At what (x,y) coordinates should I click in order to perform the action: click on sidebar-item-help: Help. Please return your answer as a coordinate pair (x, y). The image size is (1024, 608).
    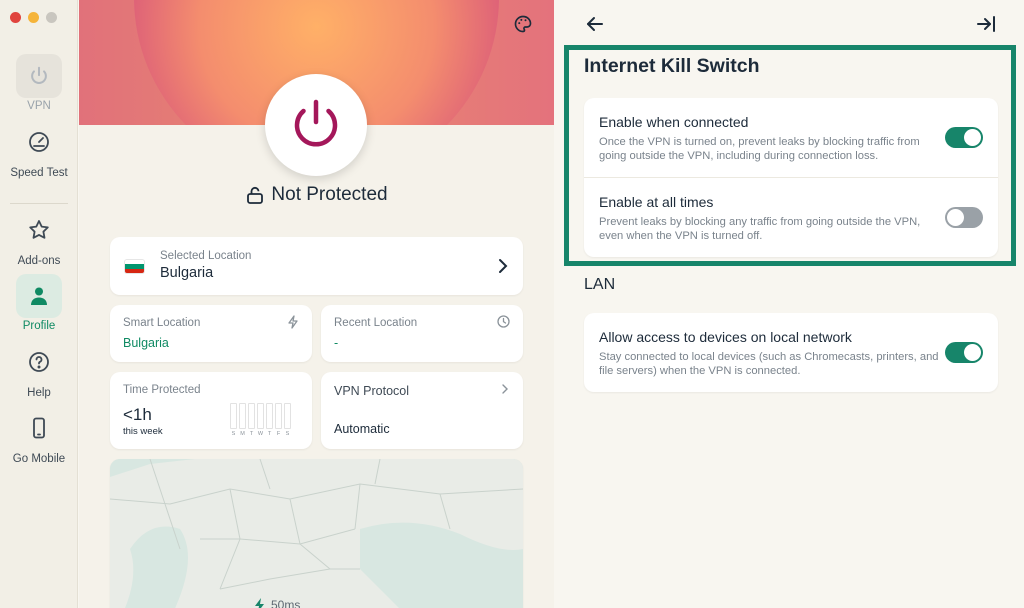
    Looking at the image, I should click on (39, 369).